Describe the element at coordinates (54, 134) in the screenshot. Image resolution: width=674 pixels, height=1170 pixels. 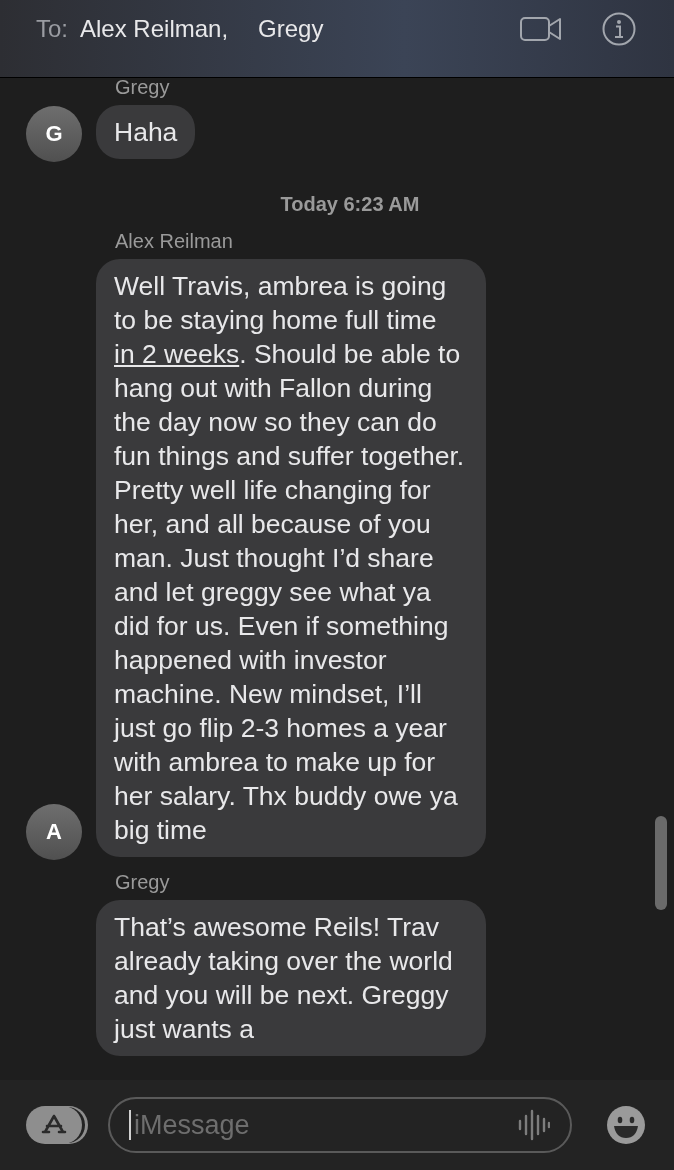
I see `avatar: G` at that location.